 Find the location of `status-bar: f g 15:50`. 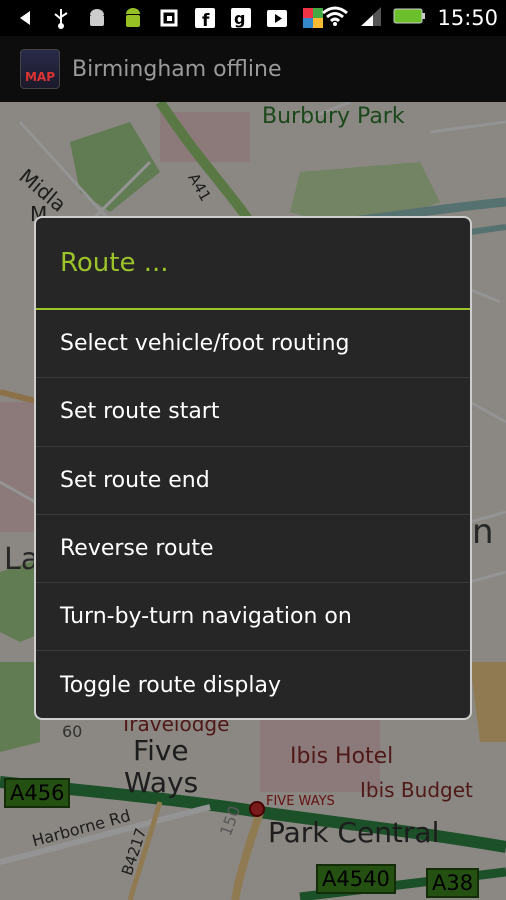

status-bar: f g 15:50 is located at coordinates (253, 18).